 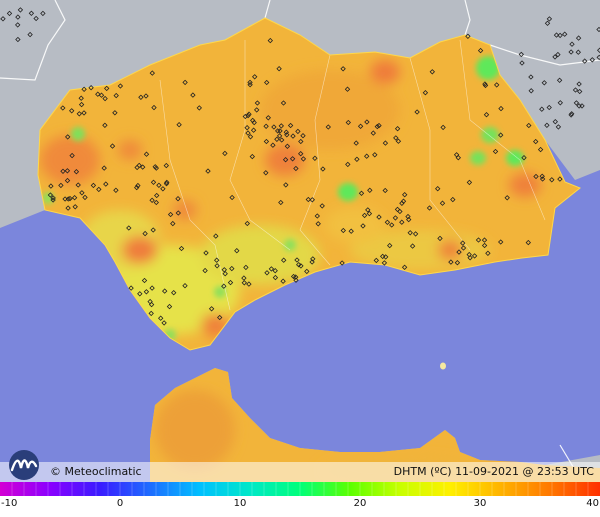 I want to click on scale-tick-label: 40, so click(x=592, y=503).